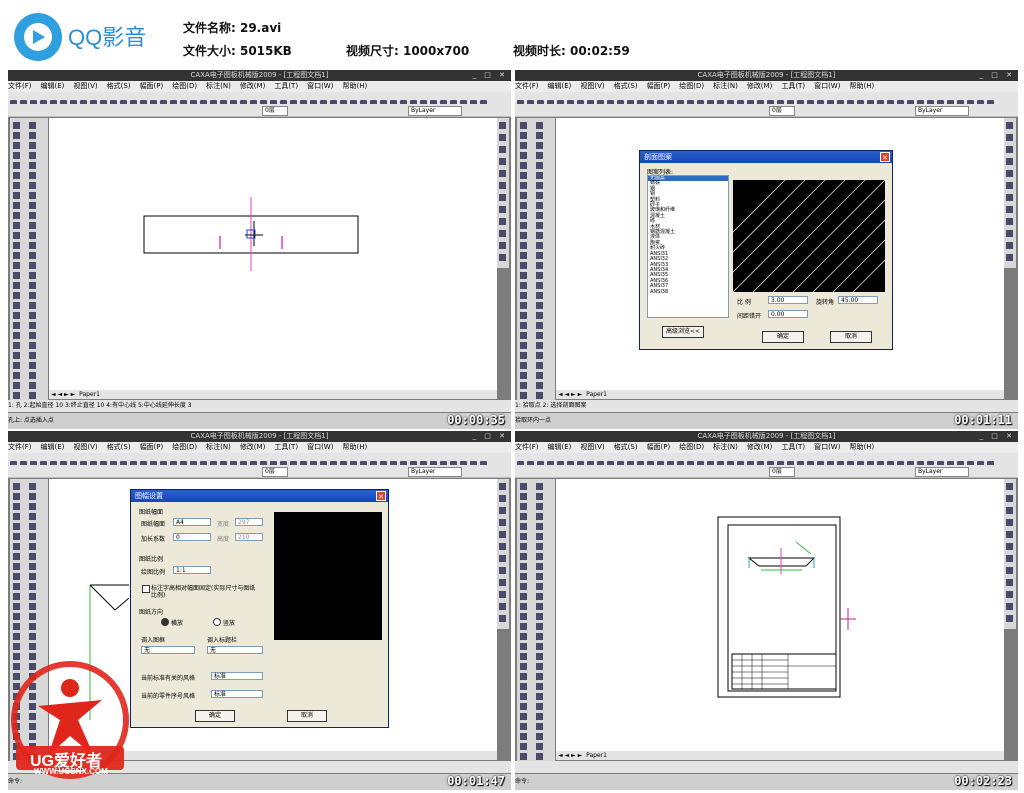 The height and width of the screenshot is (793, 1024). I want to click on menu-item: 编辑(E), so click(53, 86).